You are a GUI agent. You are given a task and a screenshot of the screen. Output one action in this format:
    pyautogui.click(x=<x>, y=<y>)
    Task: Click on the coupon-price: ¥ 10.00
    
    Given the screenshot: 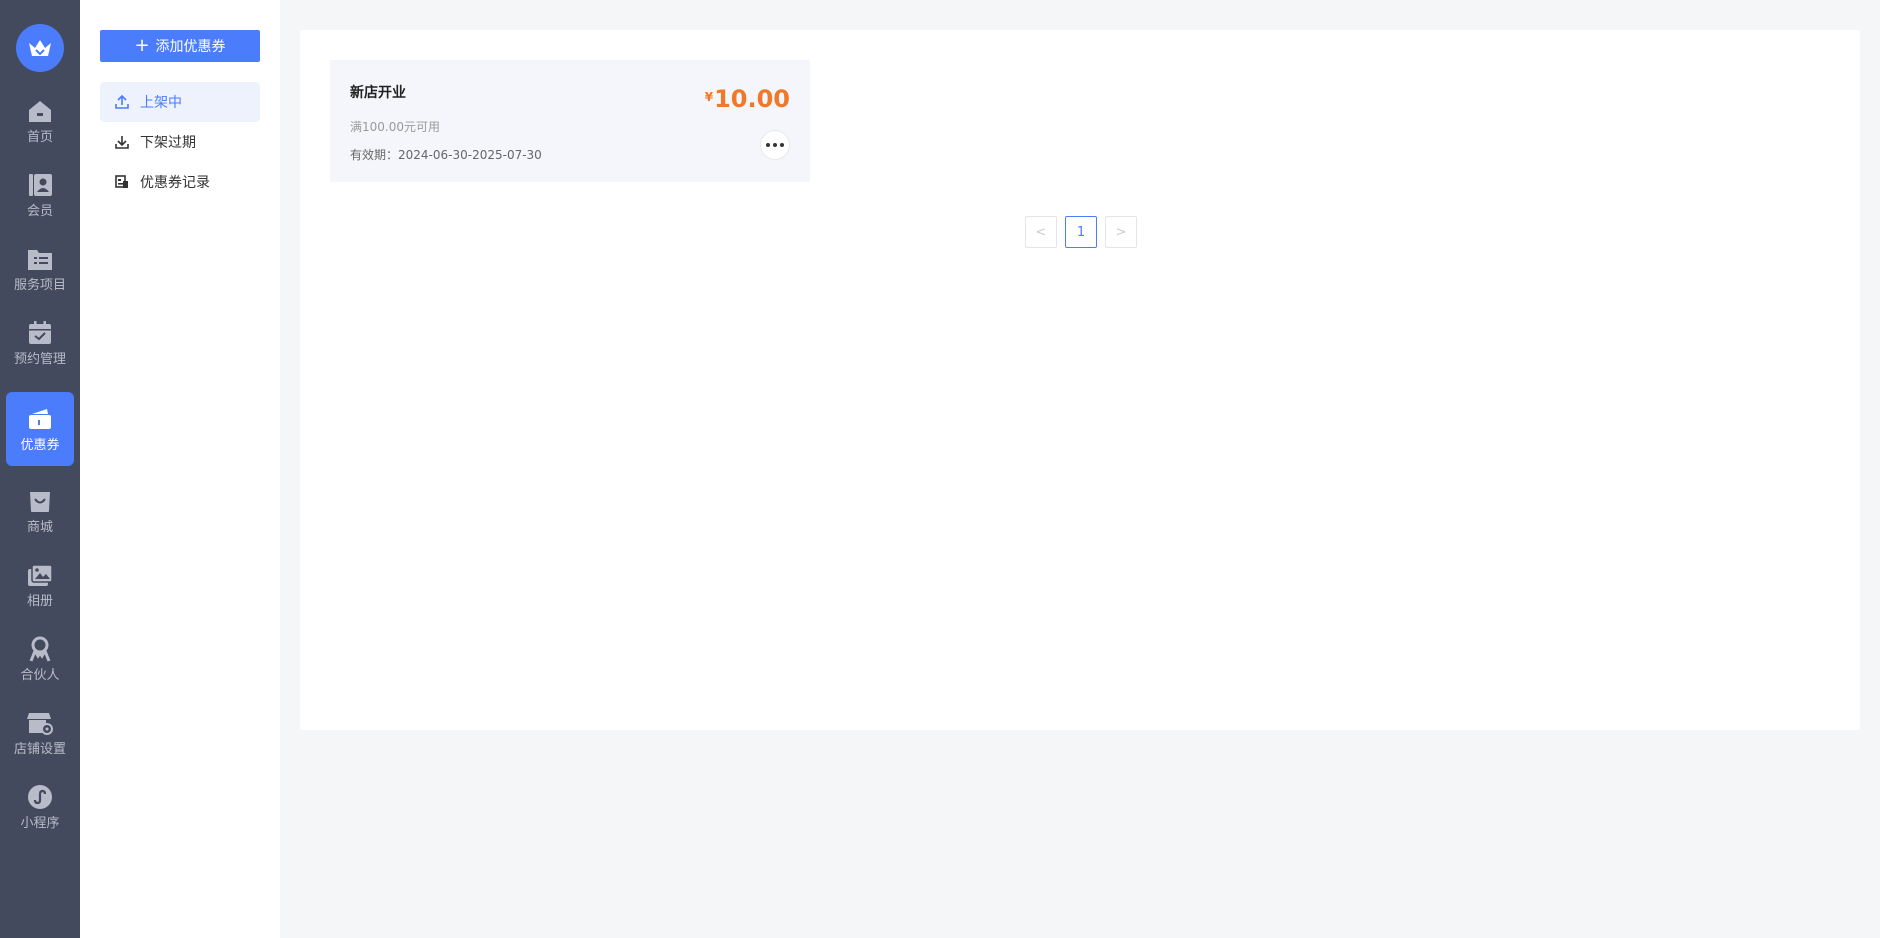 What is the action you would take?
    pyautogui.click(x=747, y=99)
    